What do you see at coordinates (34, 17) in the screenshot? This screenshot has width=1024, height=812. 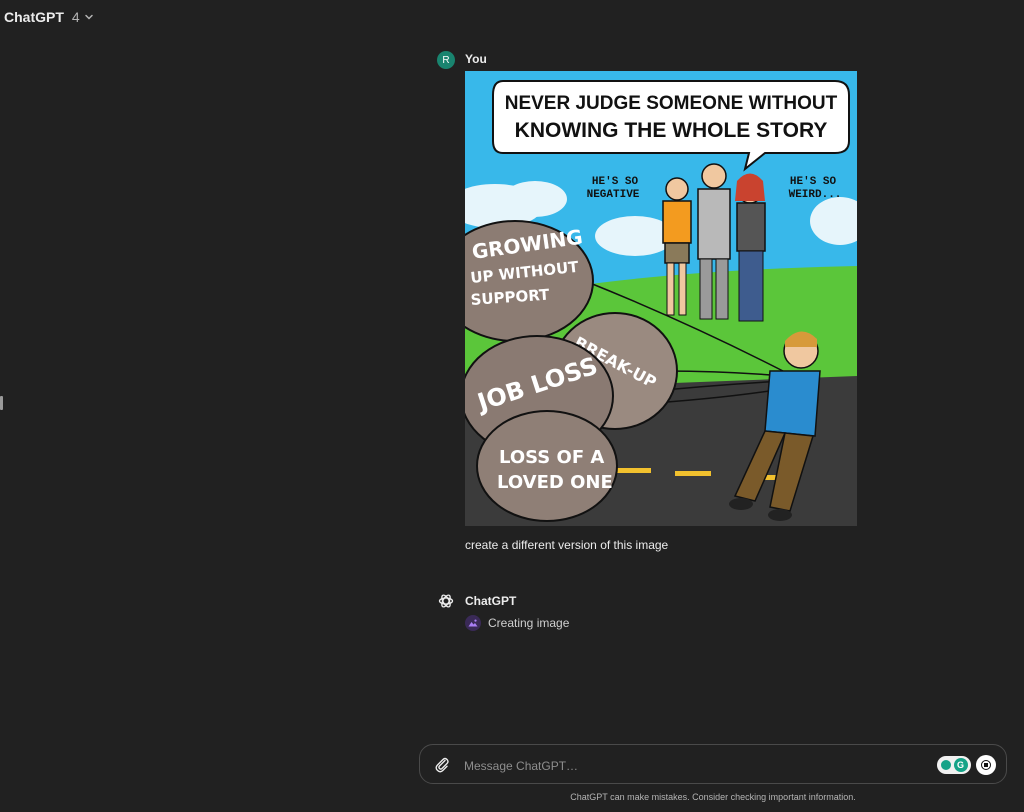 I see `model-name: ChatGPT` at bounding box center [34, 17].